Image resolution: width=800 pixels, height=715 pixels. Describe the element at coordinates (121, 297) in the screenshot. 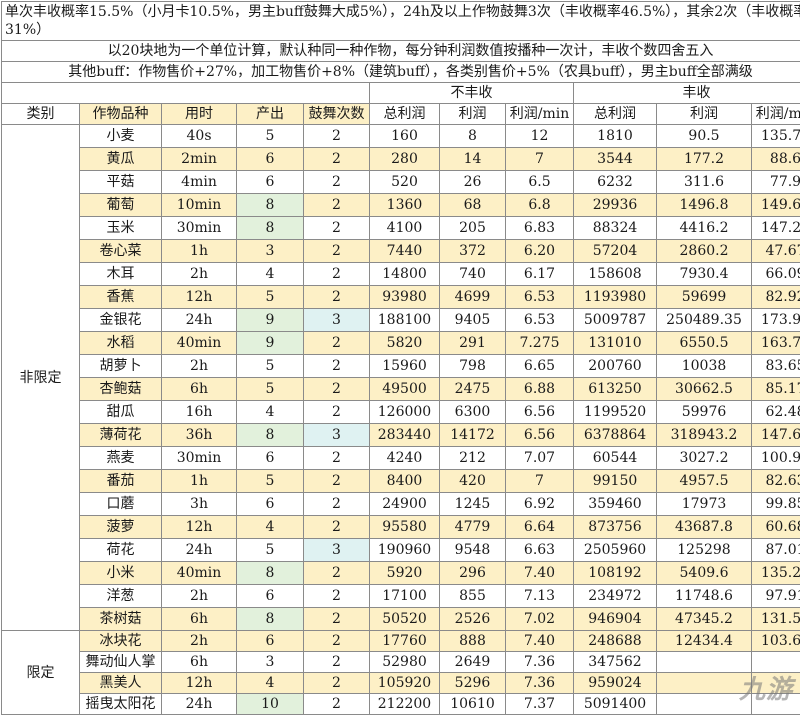

I see `crop-name: 香蕉` at that location.